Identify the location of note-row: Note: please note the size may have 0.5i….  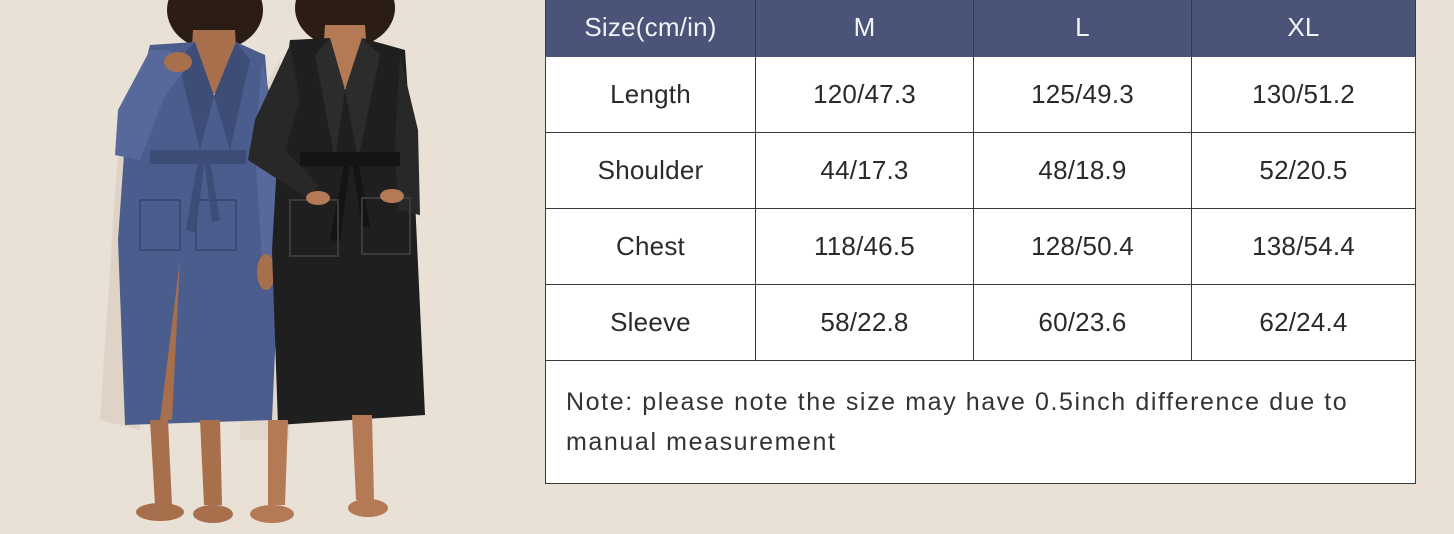
(980, 422).